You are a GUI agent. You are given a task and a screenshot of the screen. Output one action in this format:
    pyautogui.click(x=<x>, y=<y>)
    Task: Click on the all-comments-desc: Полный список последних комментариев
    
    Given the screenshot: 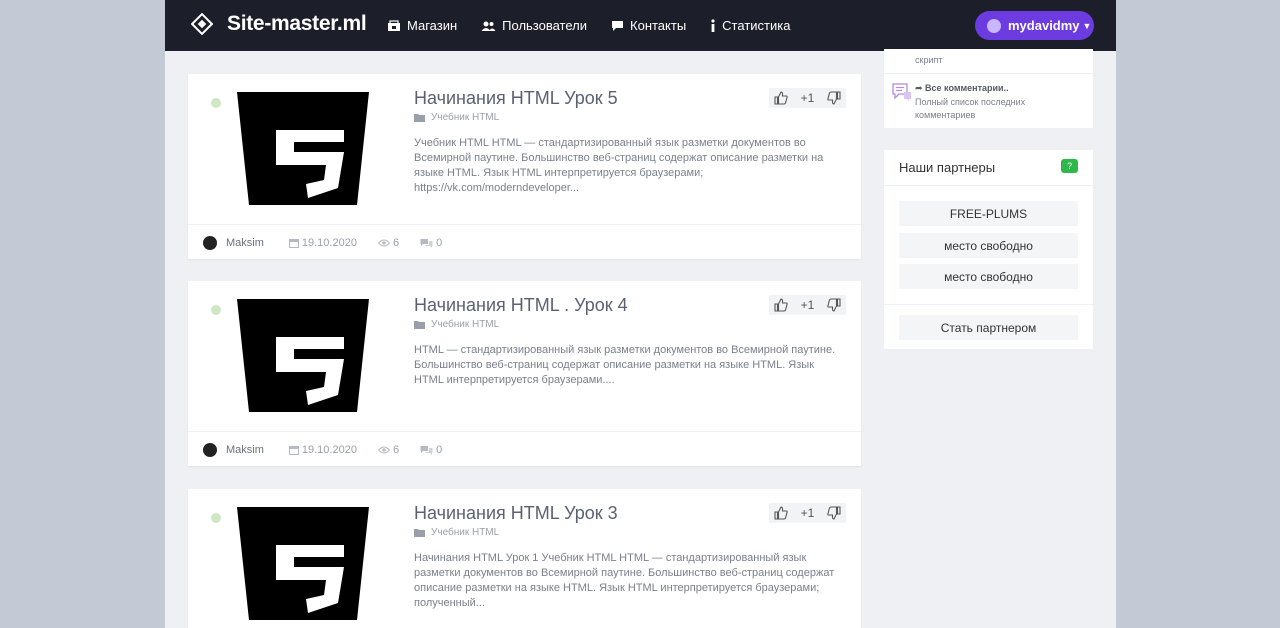 What is the action you would take?
    pyautogui.click(x=970, y=108)
    